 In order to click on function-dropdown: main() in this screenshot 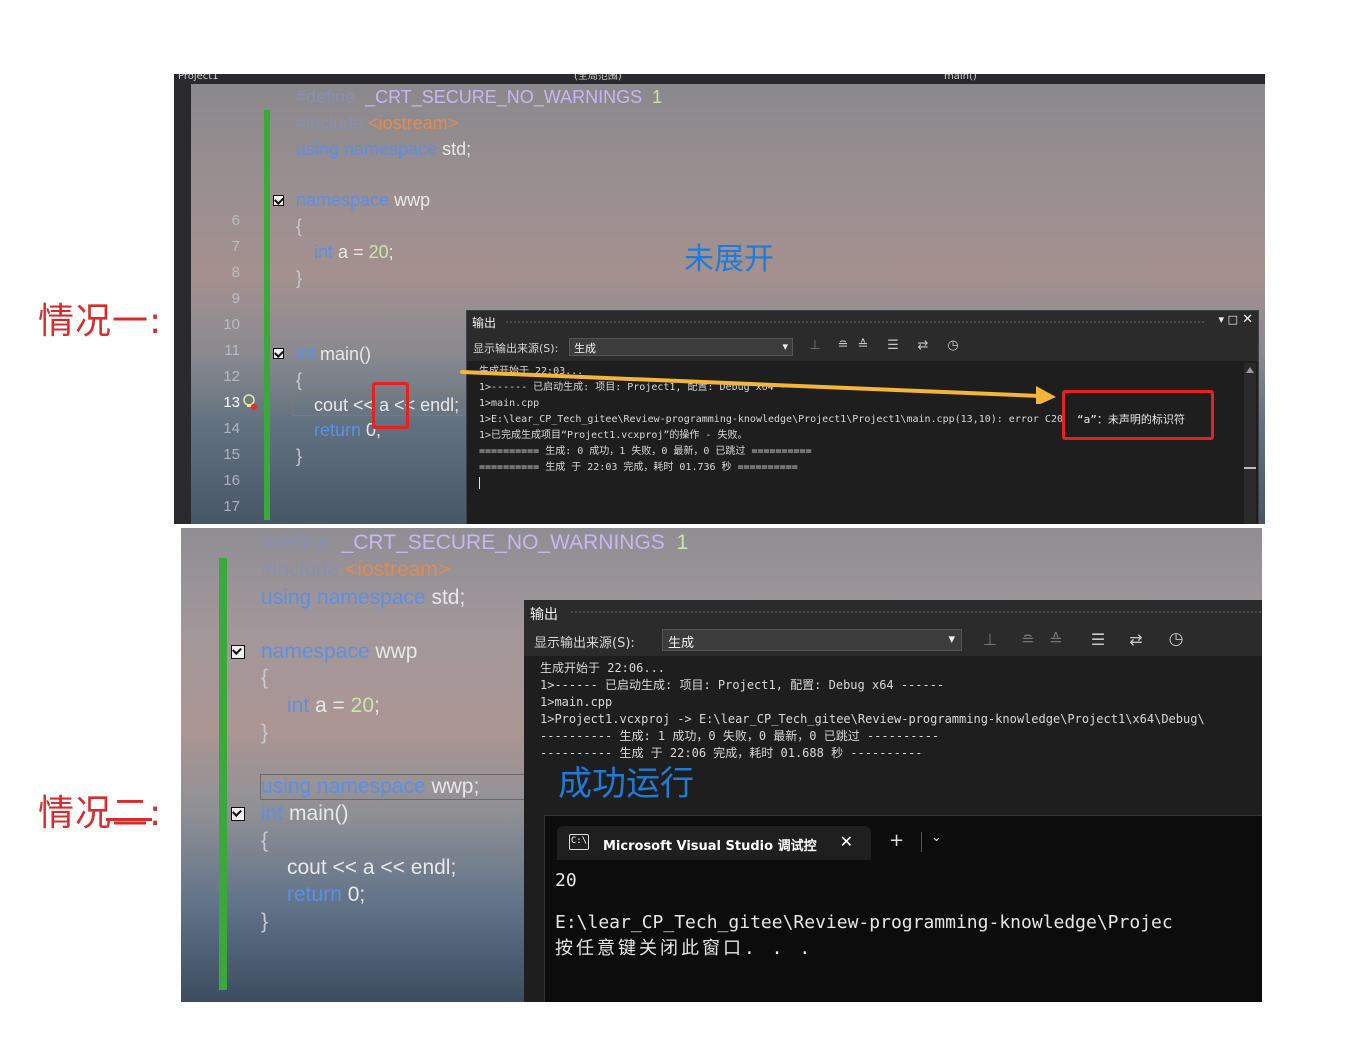, I will do `click(960, 78)`.